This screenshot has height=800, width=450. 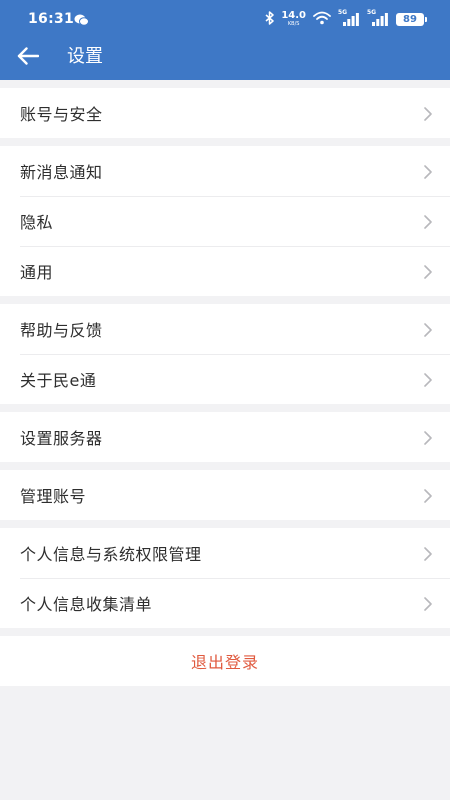 I want to click on logout-group: 退出登录, so click(x=225, y=661).